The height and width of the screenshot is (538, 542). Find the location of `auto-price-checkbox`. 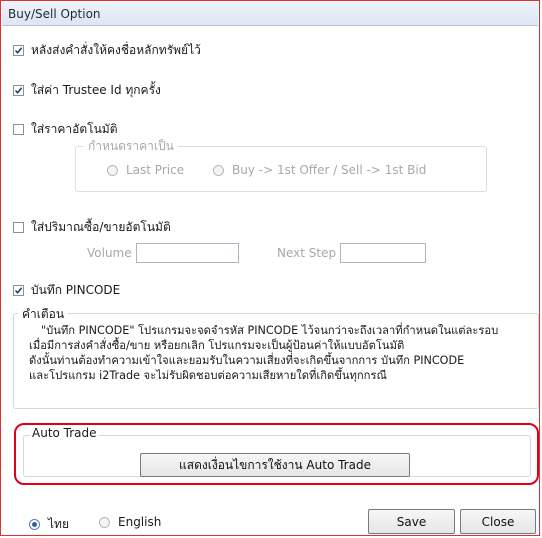

auto-price-checkbox is located at coordinates (18, 129).